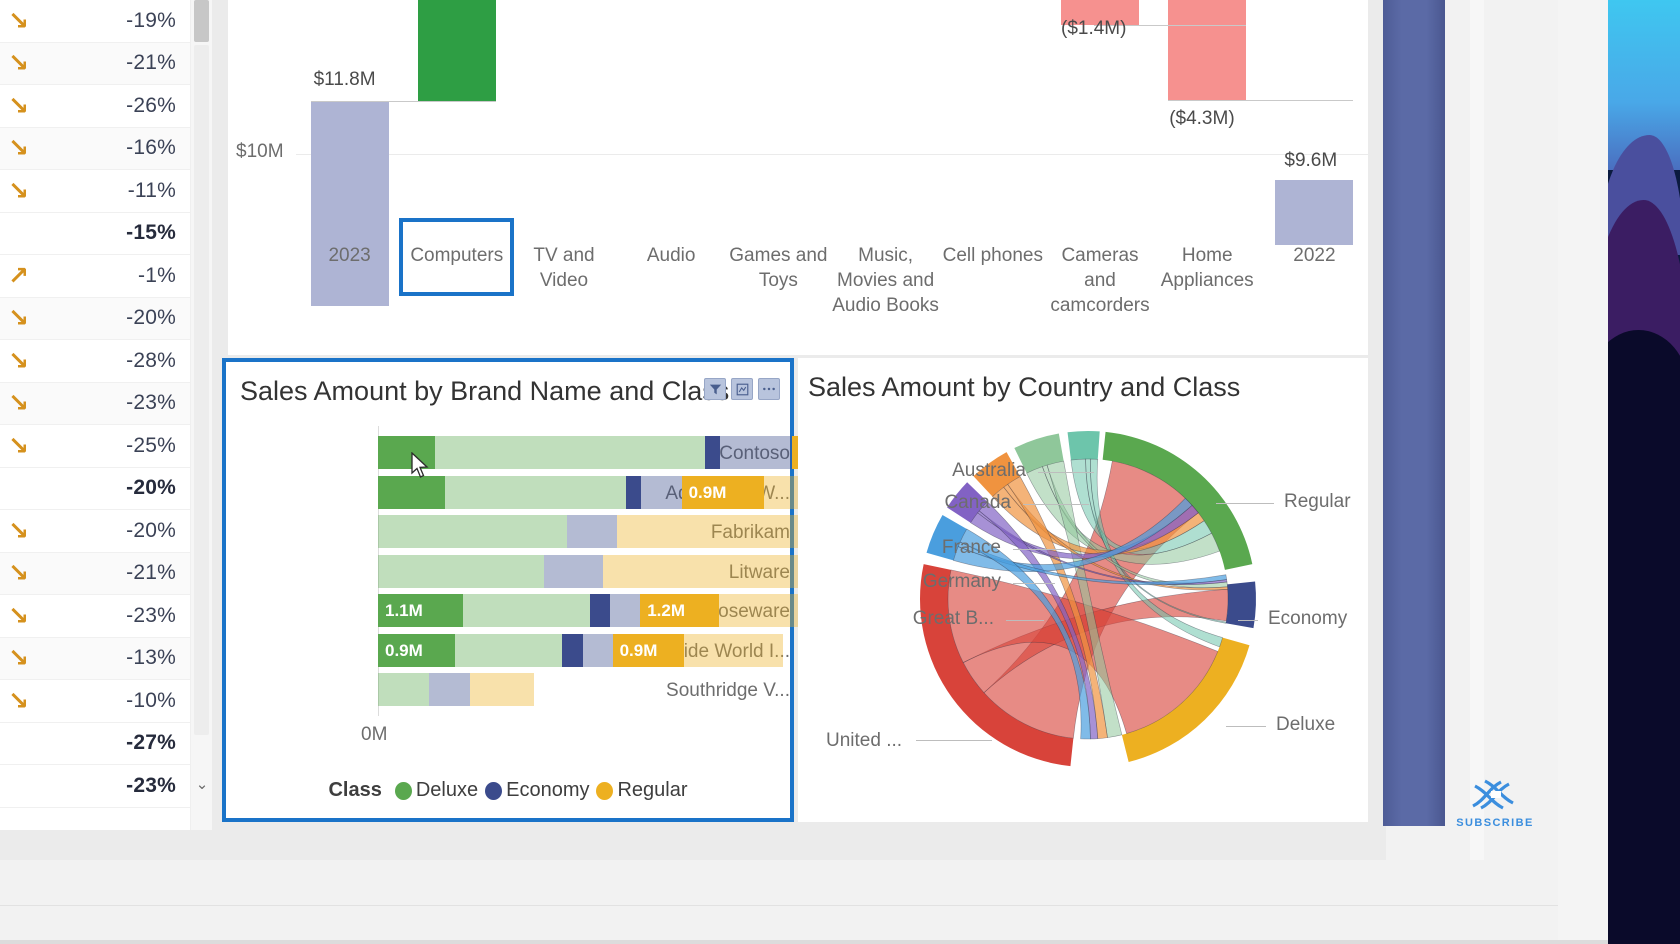  Describe the element at coordinates (885, 280) in the screenshot. I see `waterfall-category-label: Music, Movies and Audio Books` at that location.